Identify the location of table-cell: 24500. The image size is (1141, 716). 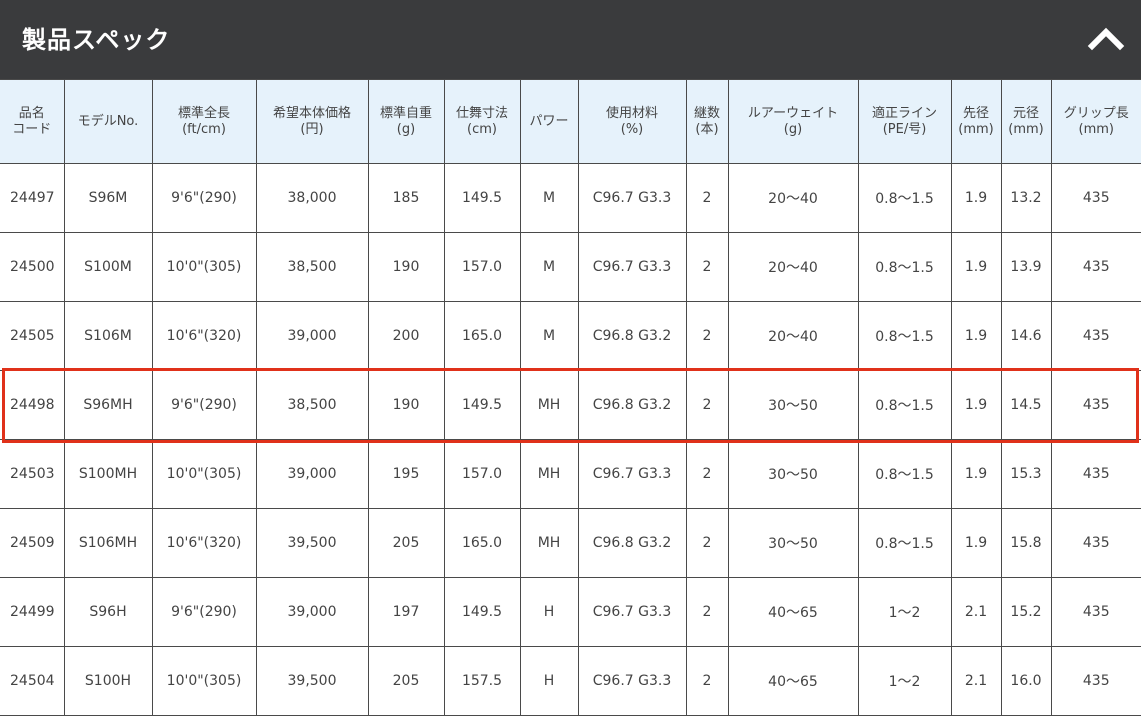
(32, 267).